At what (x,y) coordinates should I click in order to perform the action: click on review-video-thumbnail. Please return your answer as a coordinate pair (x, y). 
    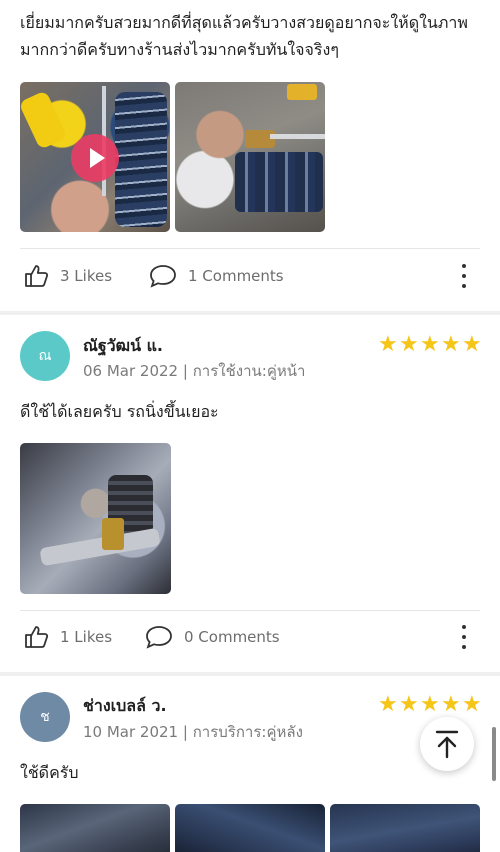
    Looking at the image, I should click on (95, 157).